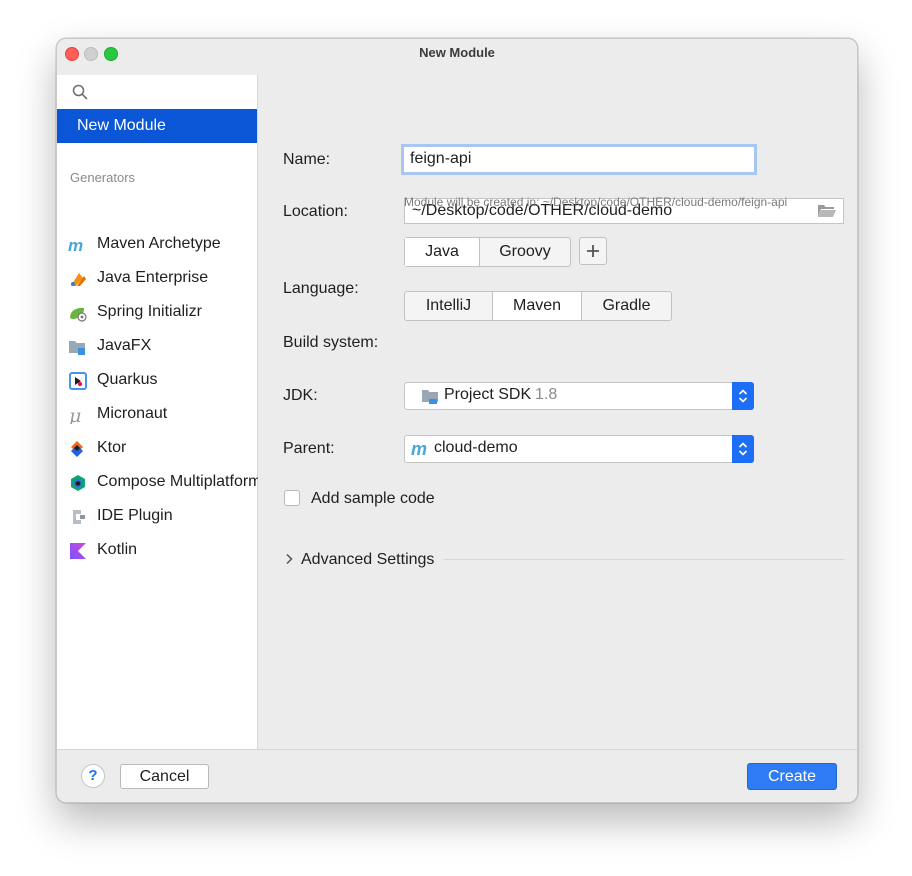 The width and height of the screenshot is (912, 876). What do you see at coordinates (149, 311) in the screenshot?
I see `generator-label: Spring Initializr` at bounding box center [149, 311].